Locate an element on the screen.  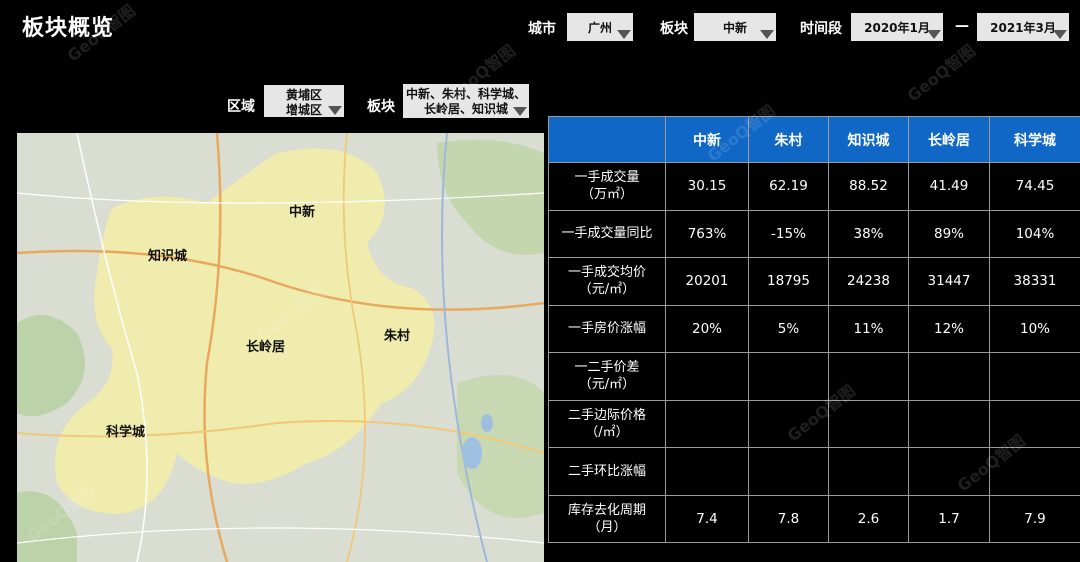
table-row: 一手成交量同比 763% -15% 38% 89% 104% is located at coordinates (814, 233).